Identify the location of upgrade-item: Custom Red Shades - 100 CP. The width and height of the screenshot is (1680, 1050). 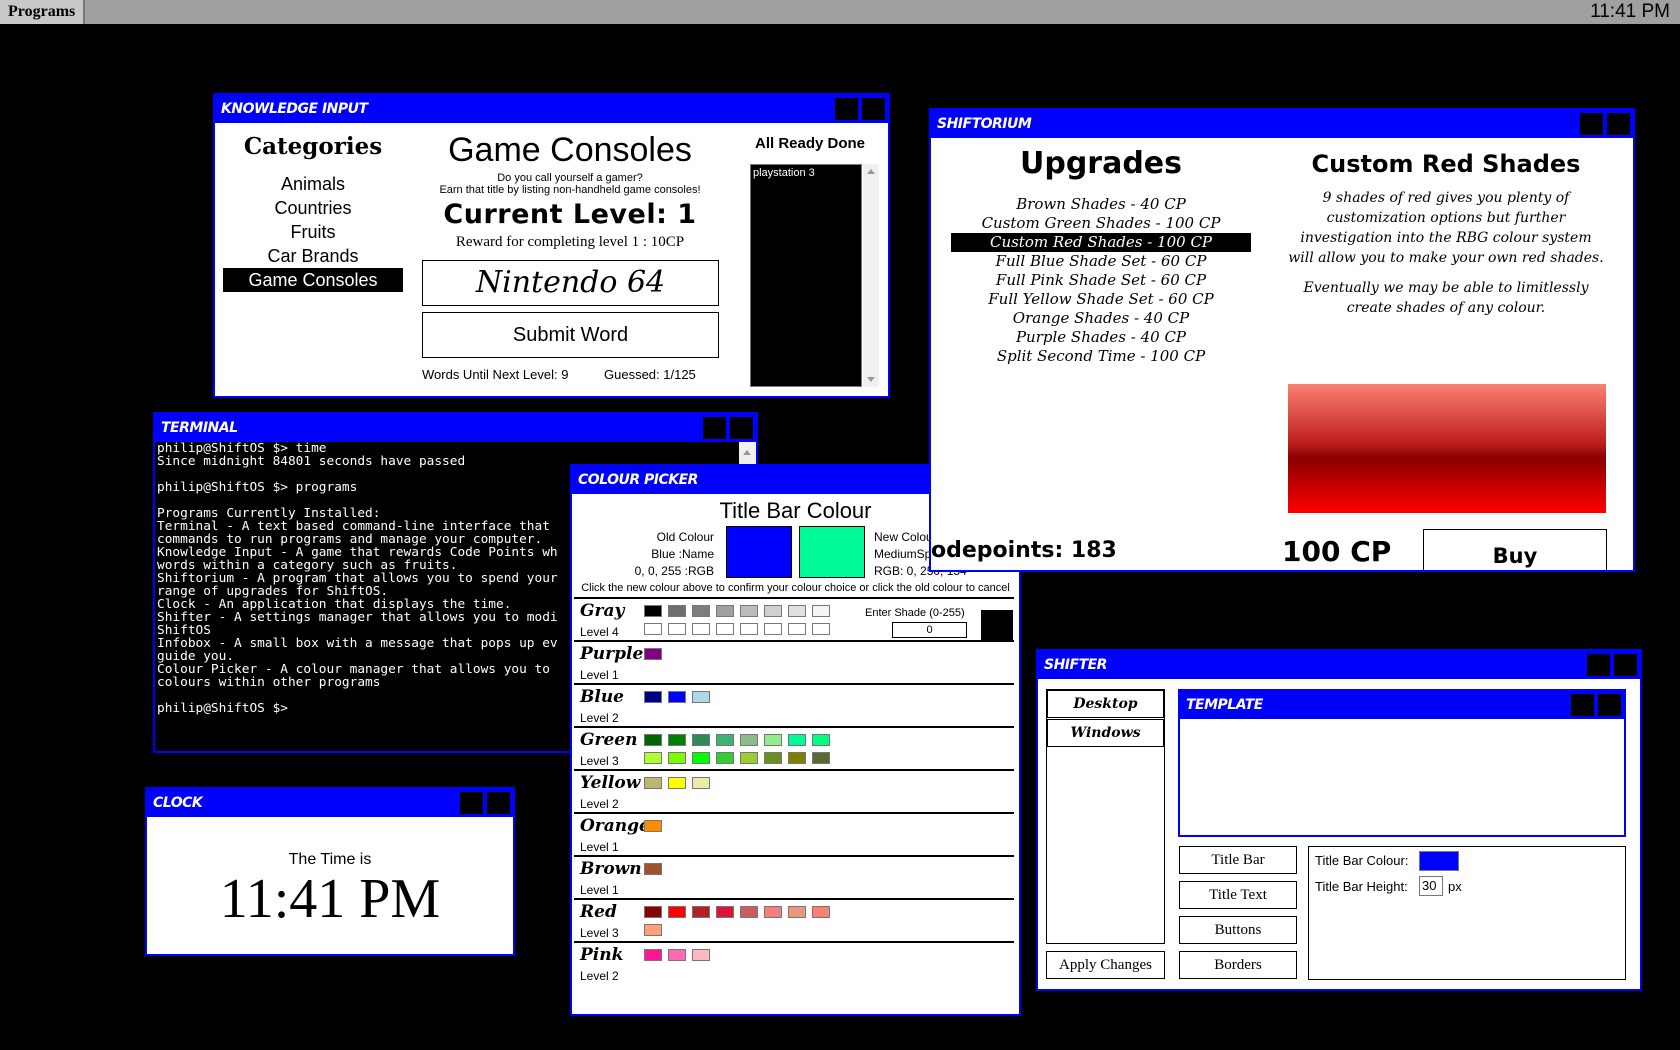
(1101, 242).